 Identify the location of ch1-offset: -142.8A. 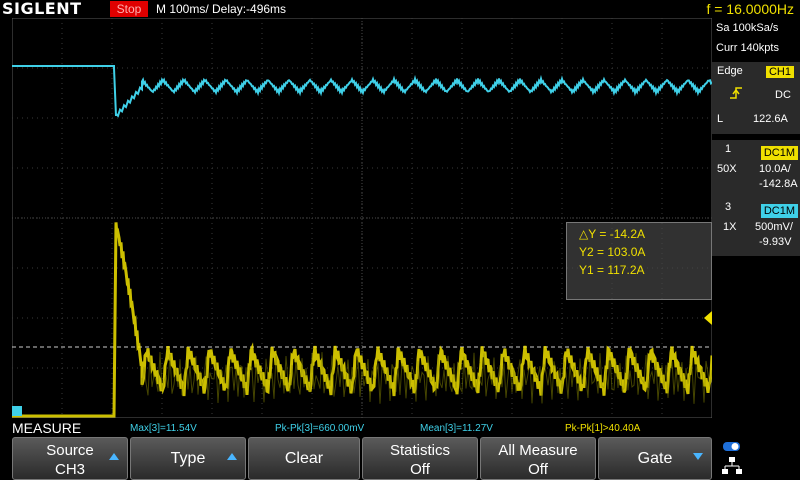
(778, 184).